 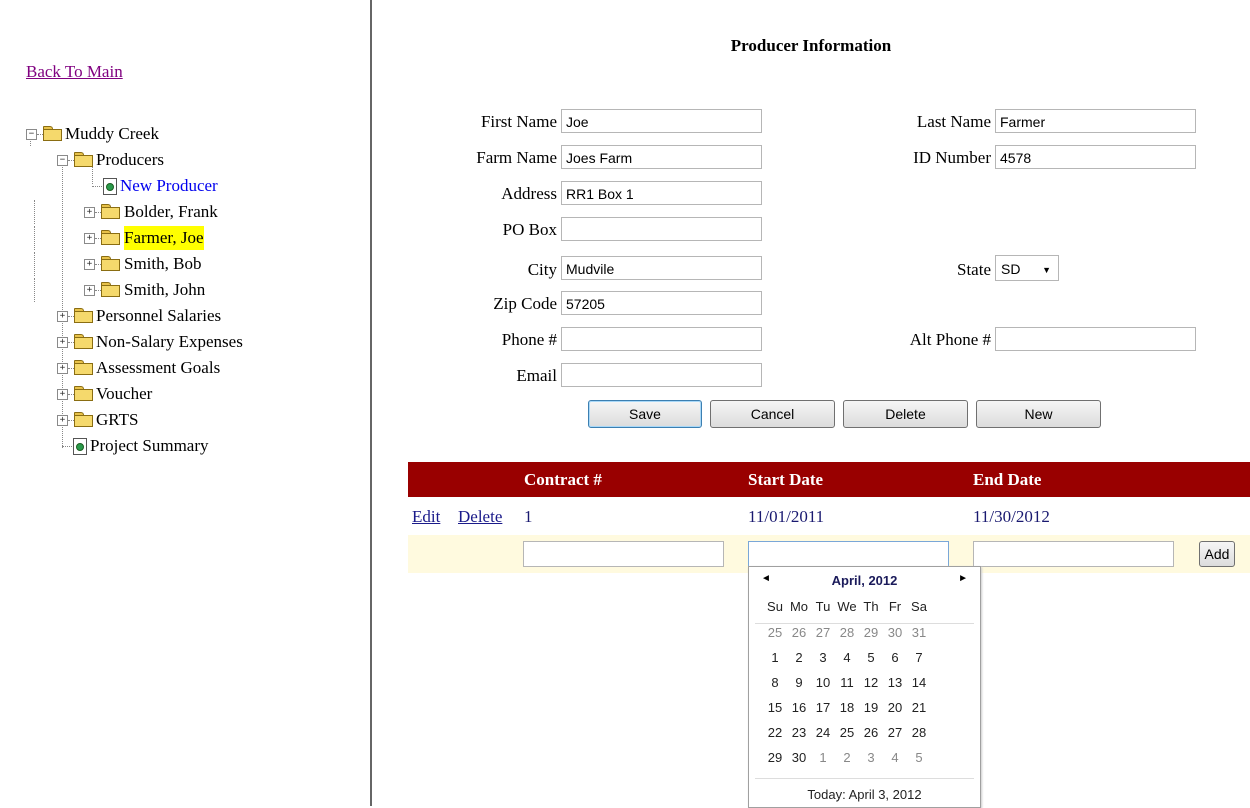 I want to click on first-name-field: Joe, so click(x=661, y=121).